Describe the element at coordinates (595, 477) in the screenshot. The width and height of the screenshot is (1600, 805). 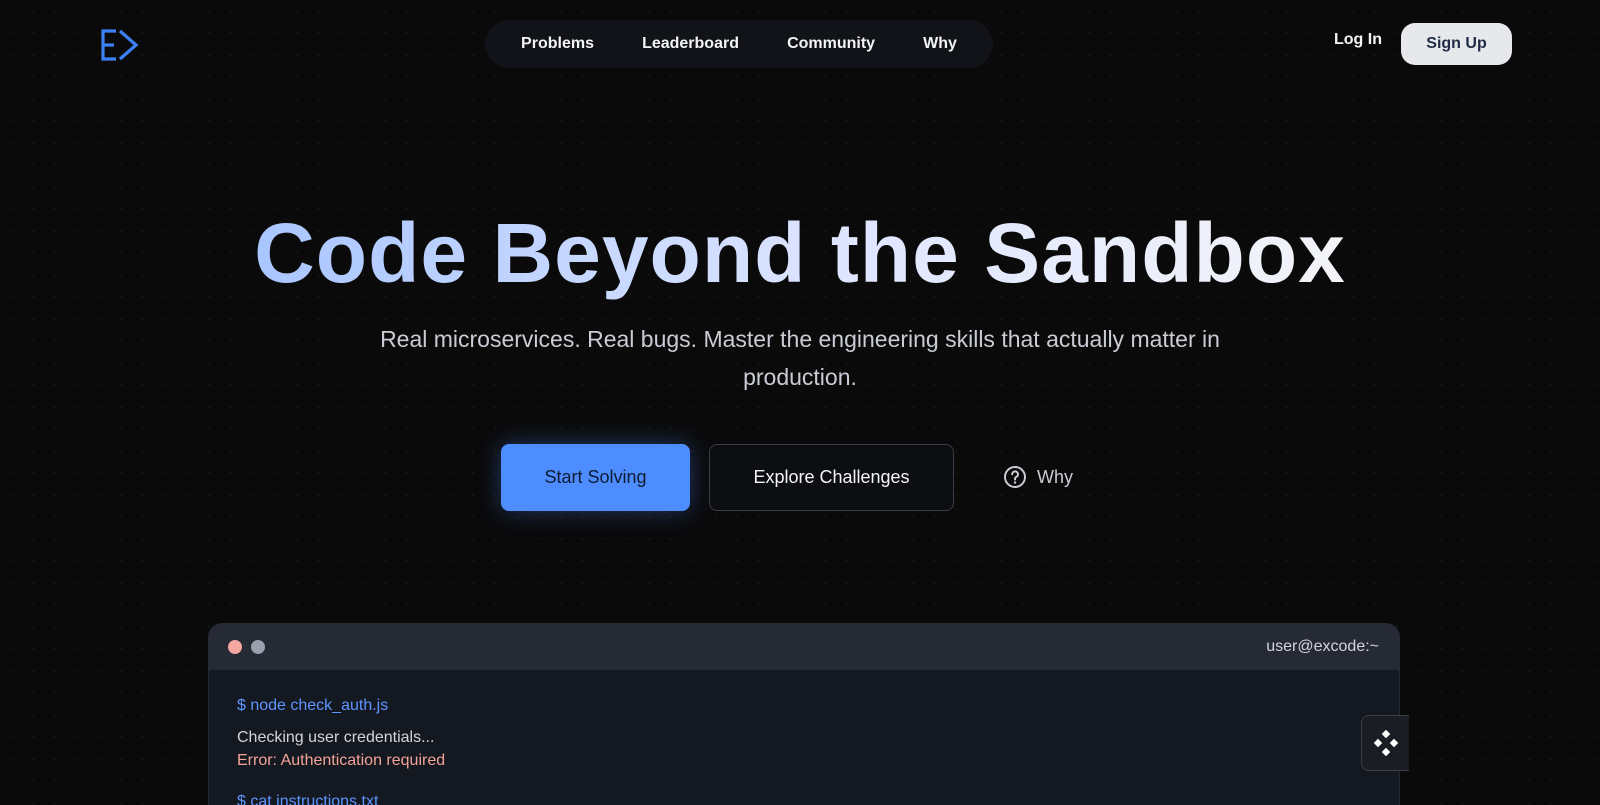
I see `start-solving-button: Start Solving` at that location.